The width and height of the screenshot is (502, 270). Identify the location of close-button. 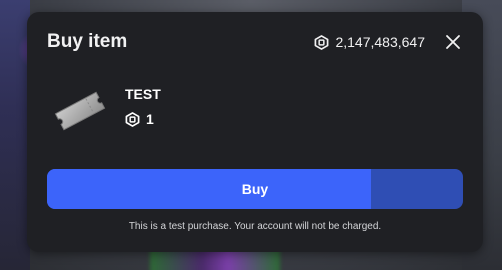
(453, 42).